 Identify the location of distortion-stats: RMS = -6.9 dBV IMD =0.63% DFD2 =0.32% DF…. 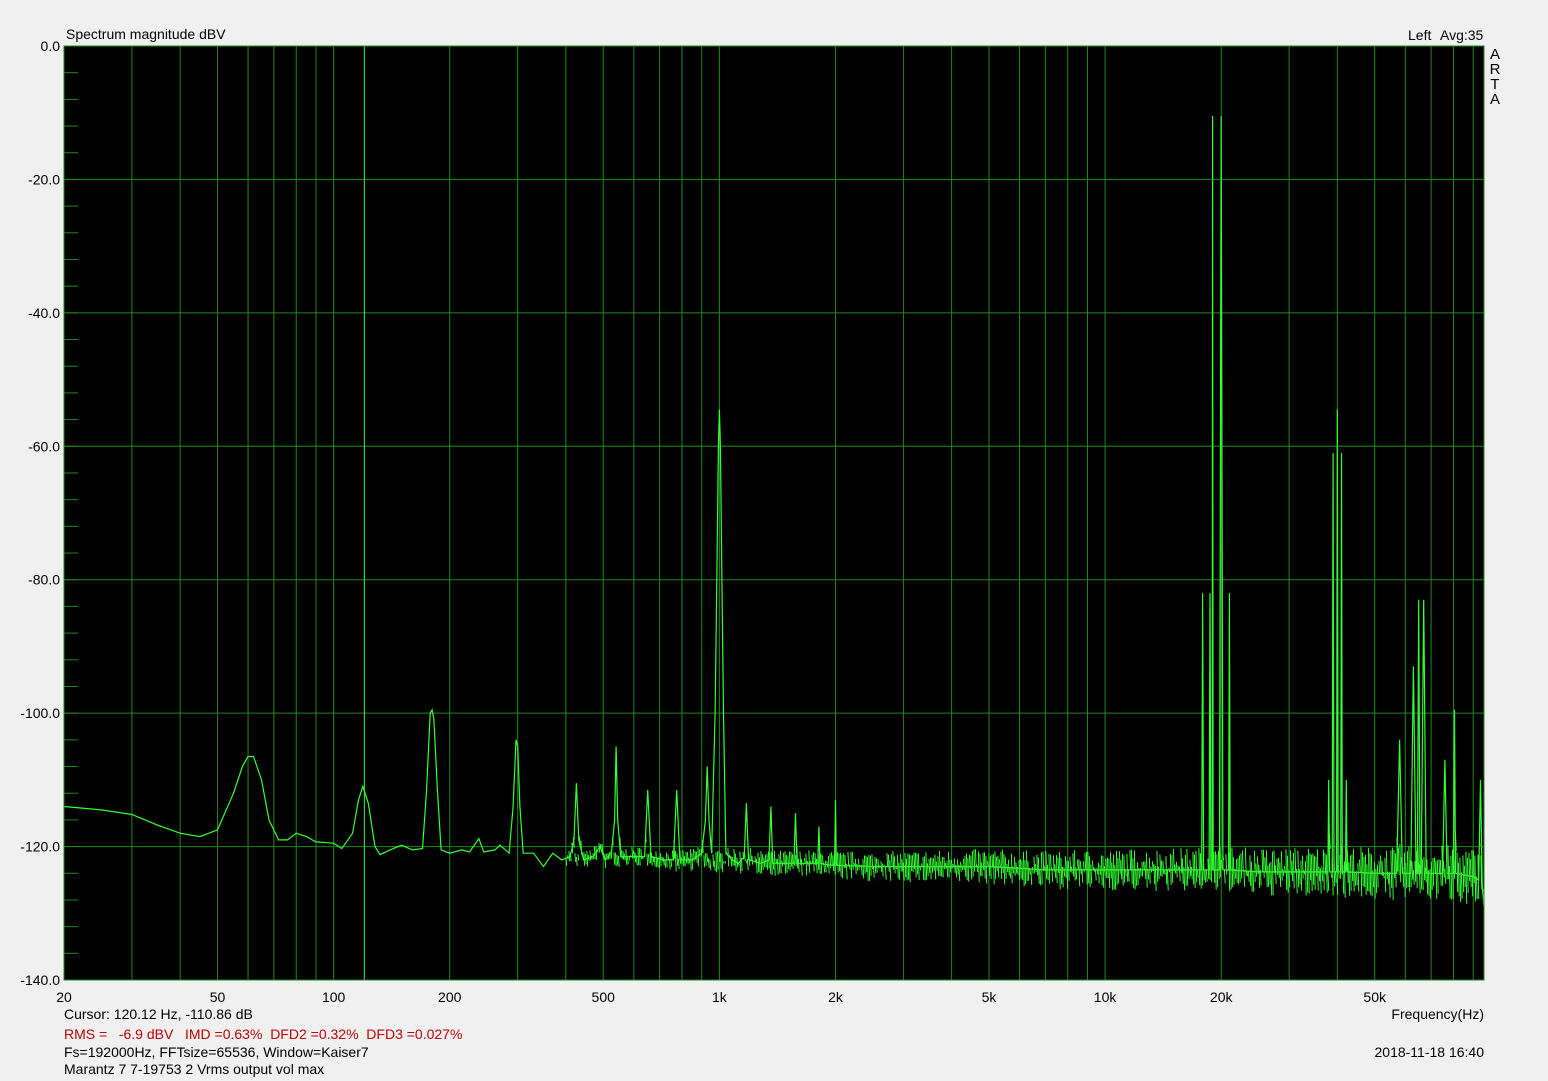
(263, 1034).